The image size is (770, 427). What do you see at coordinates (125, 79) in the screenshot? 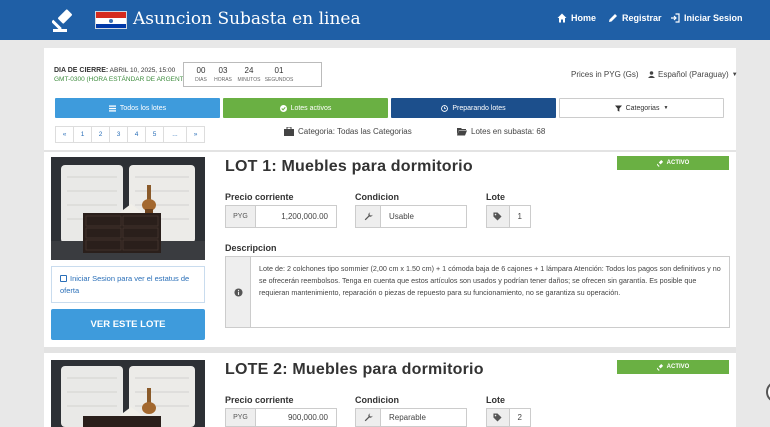
I see `closing-timezone: GMT-0300 (HORA ESTÁNDAR DE ARGENTINA)` at bounding box center [125, 79].